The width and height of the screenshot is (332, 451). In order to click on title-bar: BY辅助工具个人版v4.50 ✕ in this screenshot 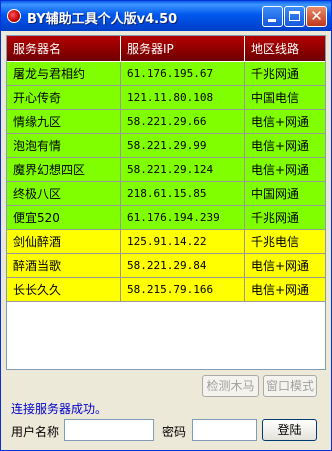, I will do `click(166, 16)`.